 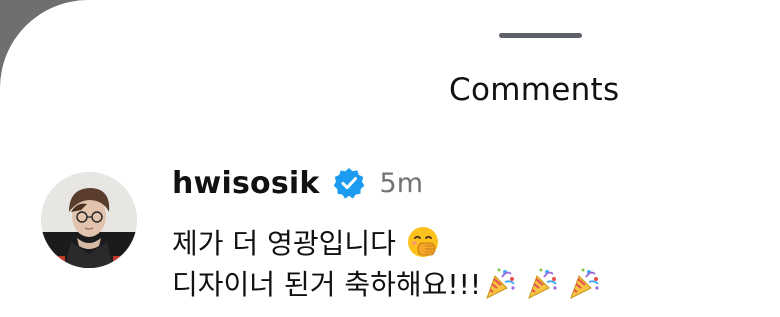 I want to click on comment-text: 제가 더 영광입니다, so click(x=284, y=243).